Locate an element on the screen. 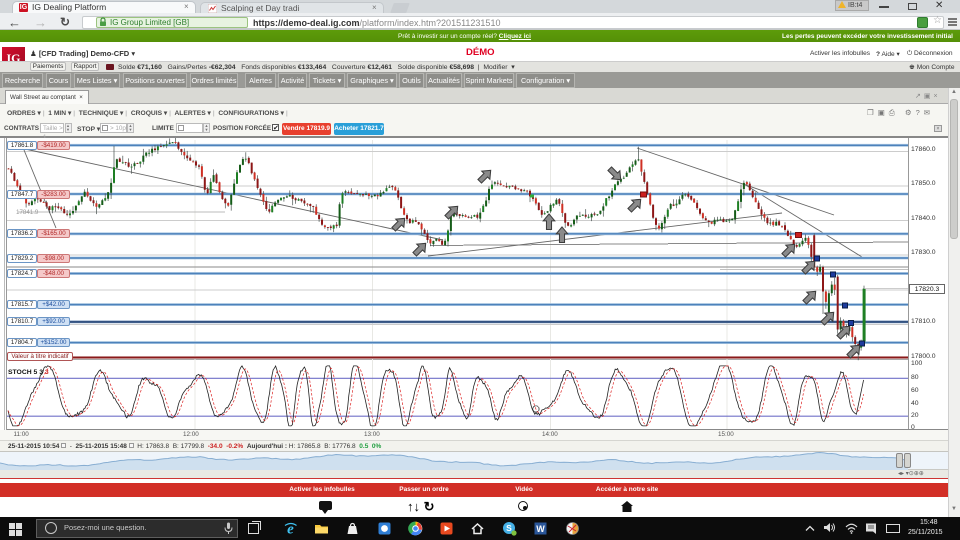 Image resolution: width=960 pixels, height=540 pixels. svg-text: S is located at coordinates (509, 528).